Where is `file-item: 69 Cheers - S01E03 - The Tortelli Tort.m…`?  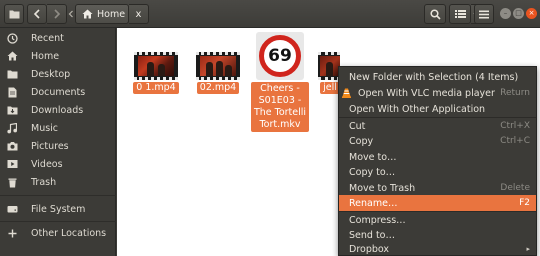
file-item: 69 Cheers - S01E03 - The Tortelli Tort.m… is located at coordinates (280, 82).